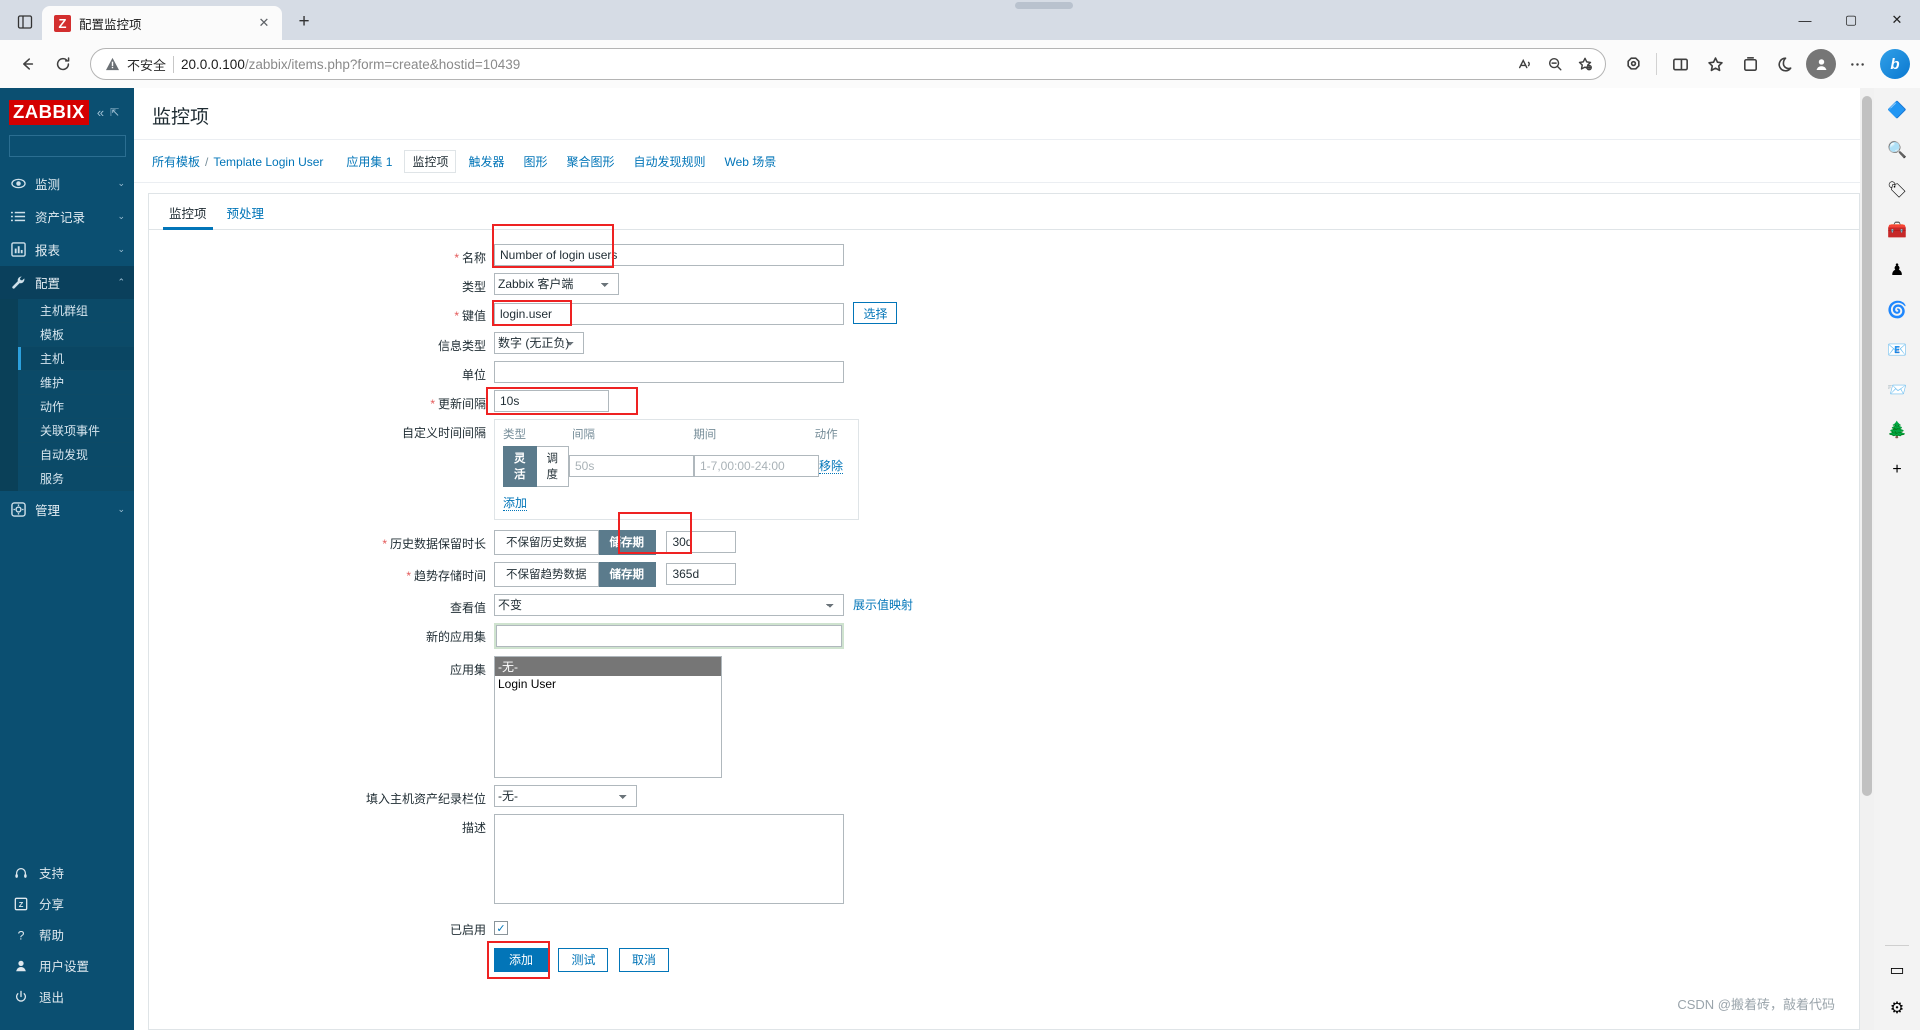 Image resolution: width=1920 pixels, height=1030 pixels. Describe the element at coordinates (1897, 110) in the screenshot. I see `edge-copilot-icon: 🔷` at that location.